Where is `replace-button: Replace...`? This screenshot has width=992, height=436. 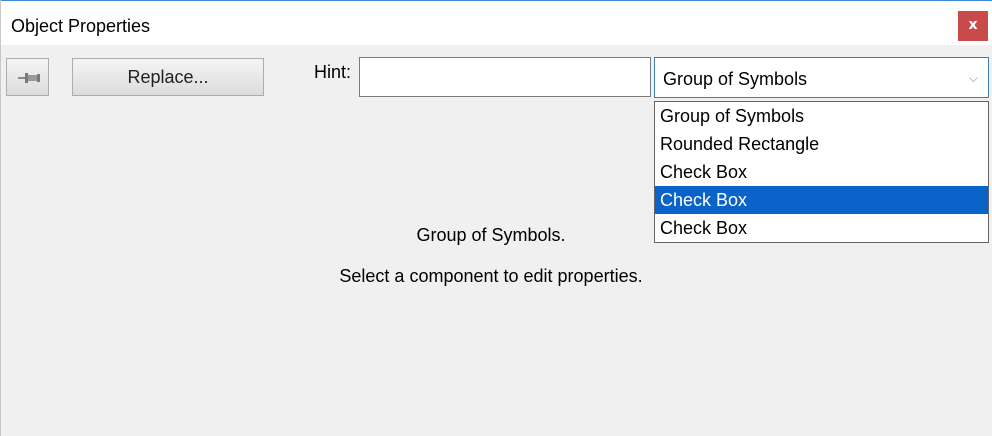
replace-button: Replace... is located at coordinates (168, 77).